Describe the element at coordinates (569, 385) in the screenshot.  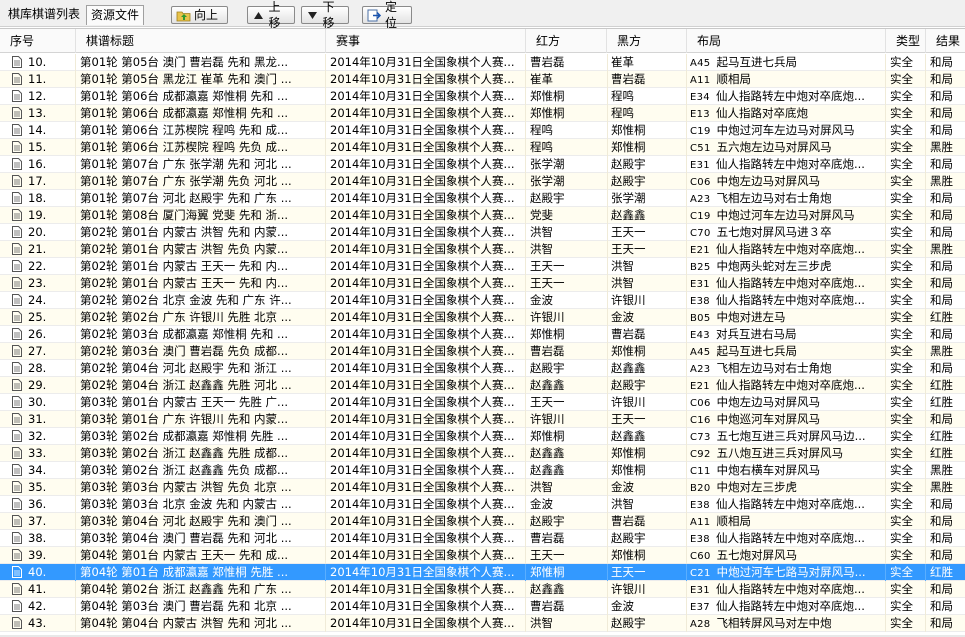
I see `row-red-player: 赵鑫鑫` at that location.